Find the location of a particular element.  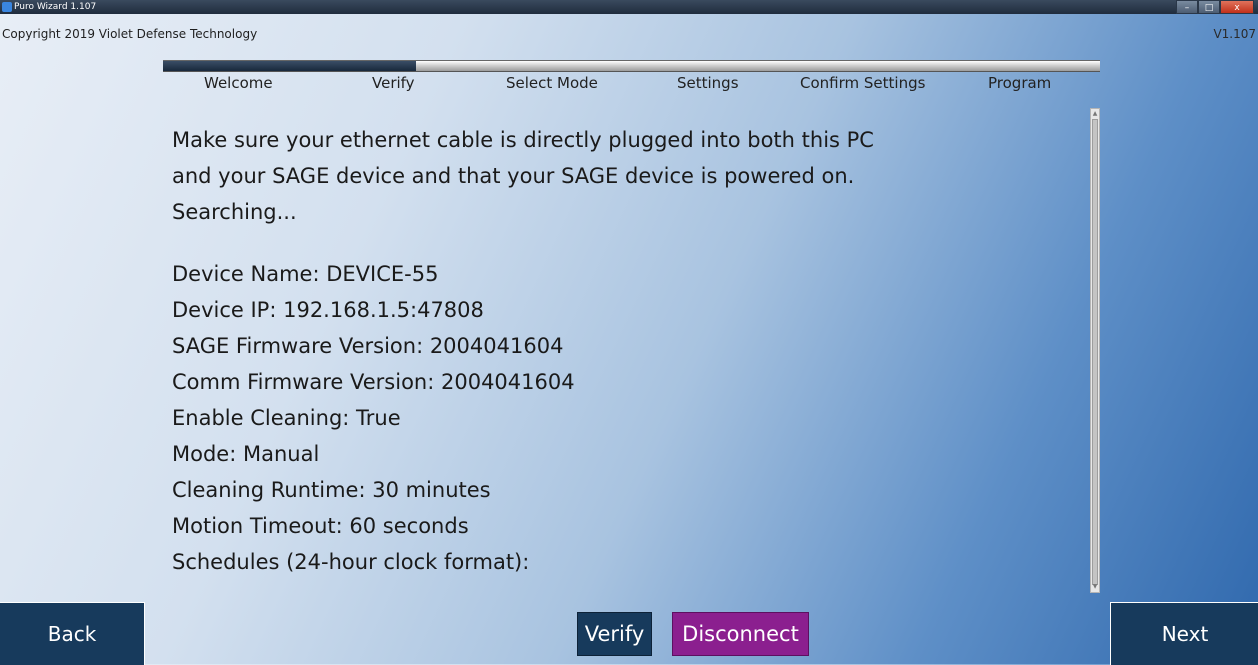

disconnect-button: Disconnect is located at coordinates (740, 634).